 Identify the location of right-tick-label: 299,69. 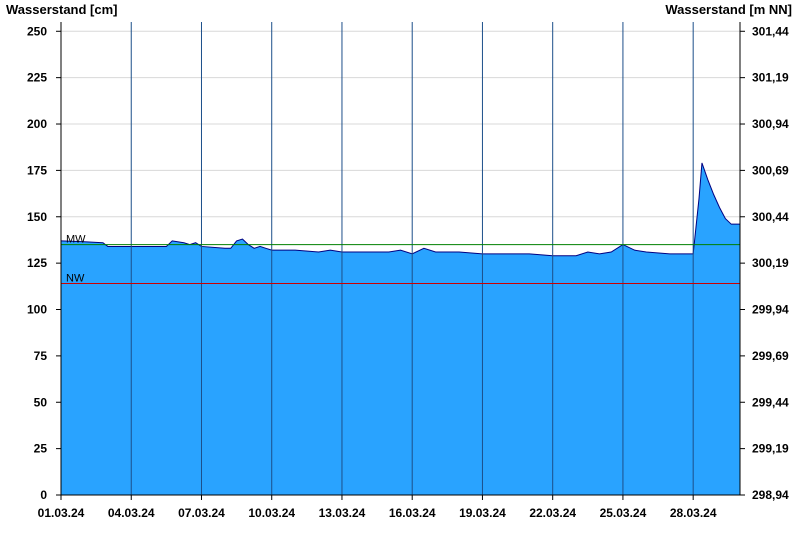
(770, 356).